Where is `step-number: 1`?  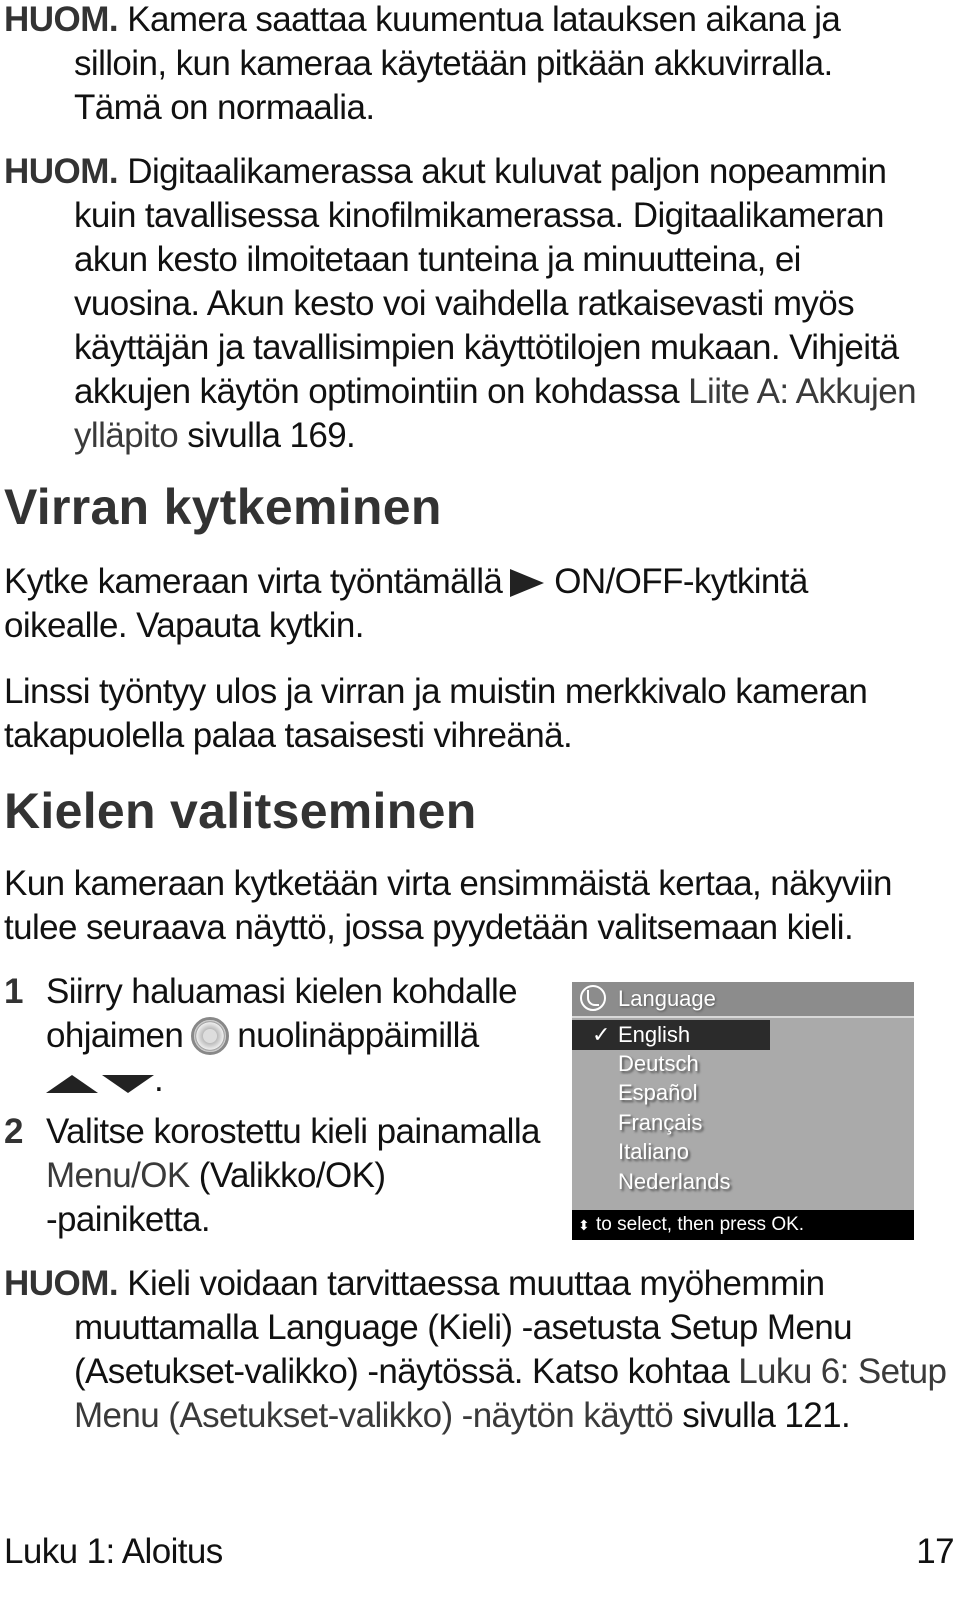
step-number: 1 is located at coordinates (13, 991).